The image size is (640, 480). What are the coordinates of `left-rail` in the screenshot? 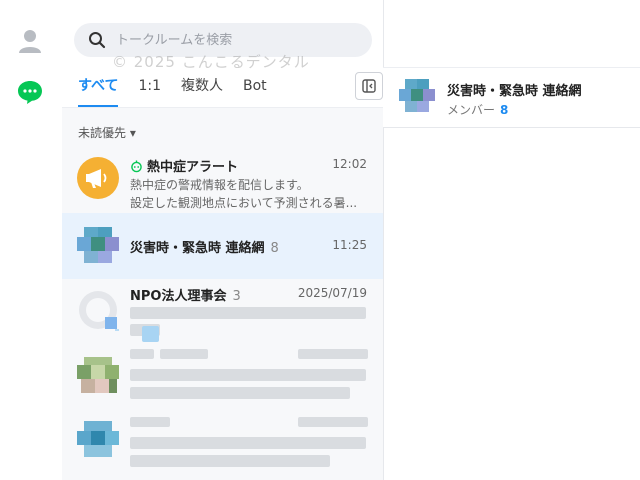 It's located at (31, 240).